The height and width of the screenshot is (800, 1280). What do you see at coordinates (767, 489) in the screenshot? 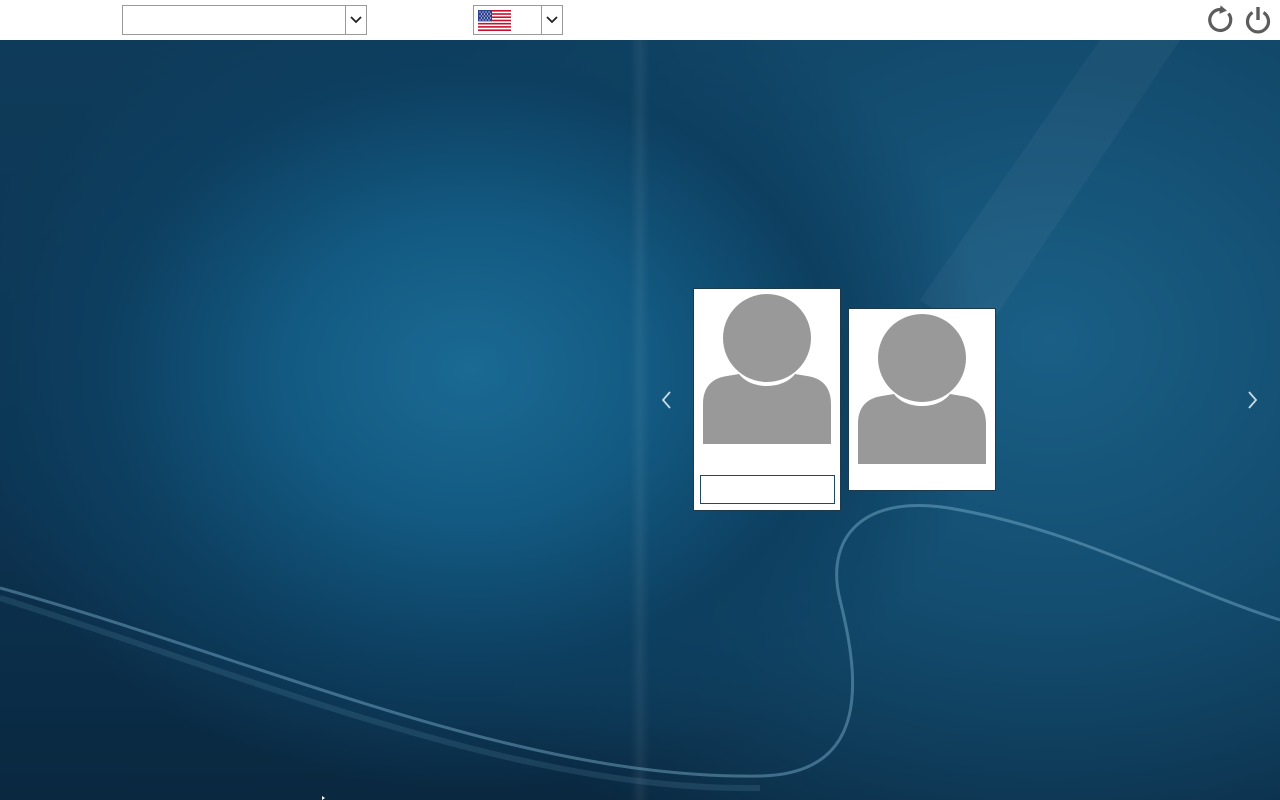
I see `password-input` at bounding box center [767, 489].